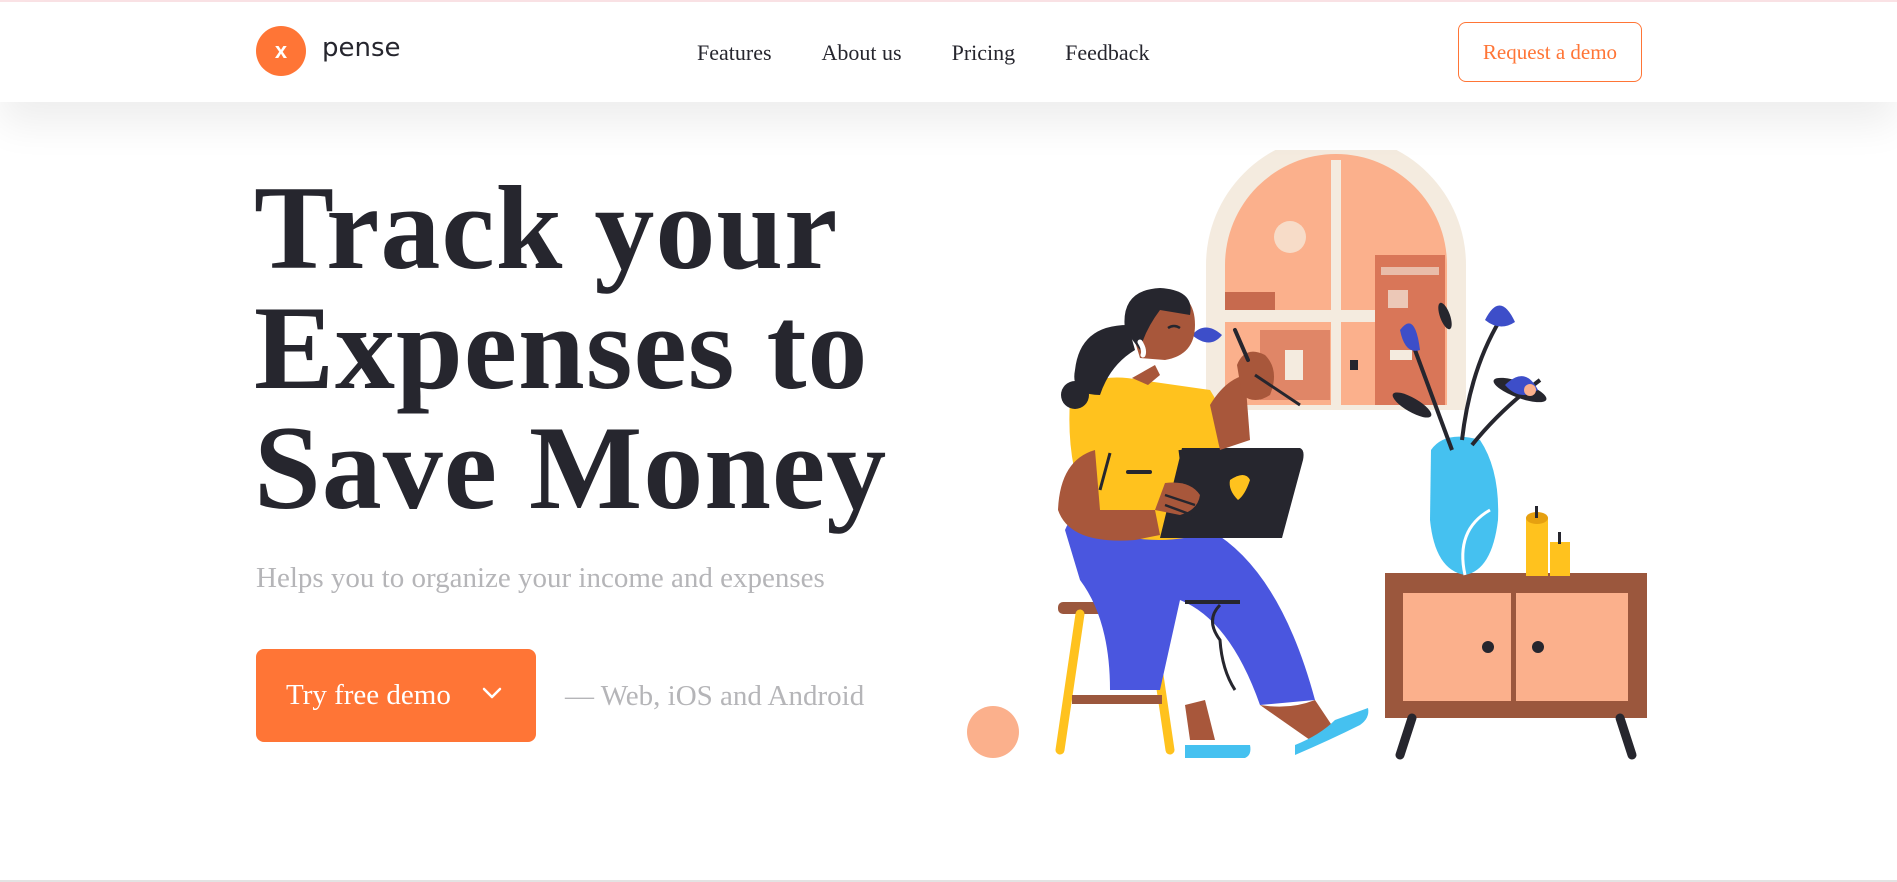  Describe the element at coordinates (561, 347) in the screenshot. I see `hero-title-line: Expenses to` at that location.